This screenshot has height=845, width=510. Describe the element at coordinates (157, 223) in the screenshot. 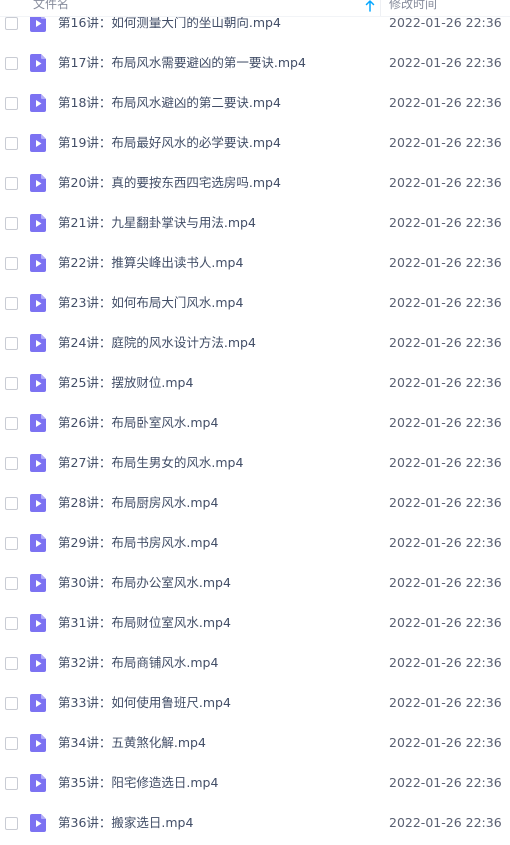

I see `file-name: 第21讲：九星翻卦掌诀与用法.mp4` at that location.